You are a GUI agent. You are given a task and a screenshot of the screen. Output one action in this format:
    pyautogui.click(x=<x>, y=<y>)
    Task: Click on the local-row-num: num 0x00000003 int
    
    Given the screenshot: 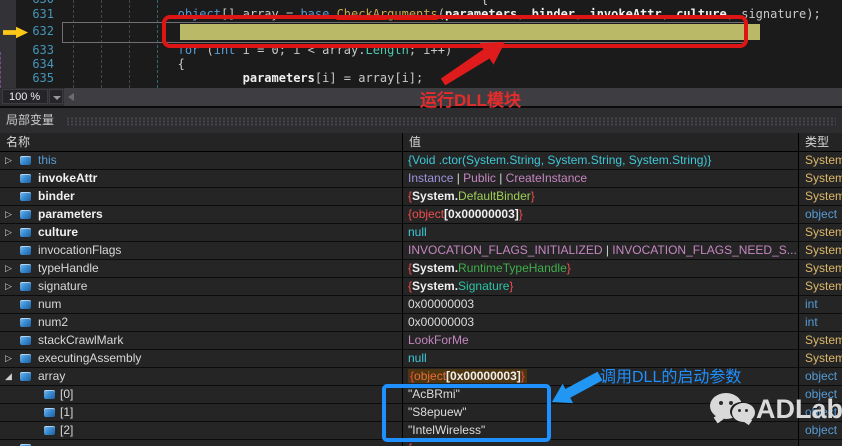 What is the action you would take?
    pyautogui.click(x=421, y=305)
    